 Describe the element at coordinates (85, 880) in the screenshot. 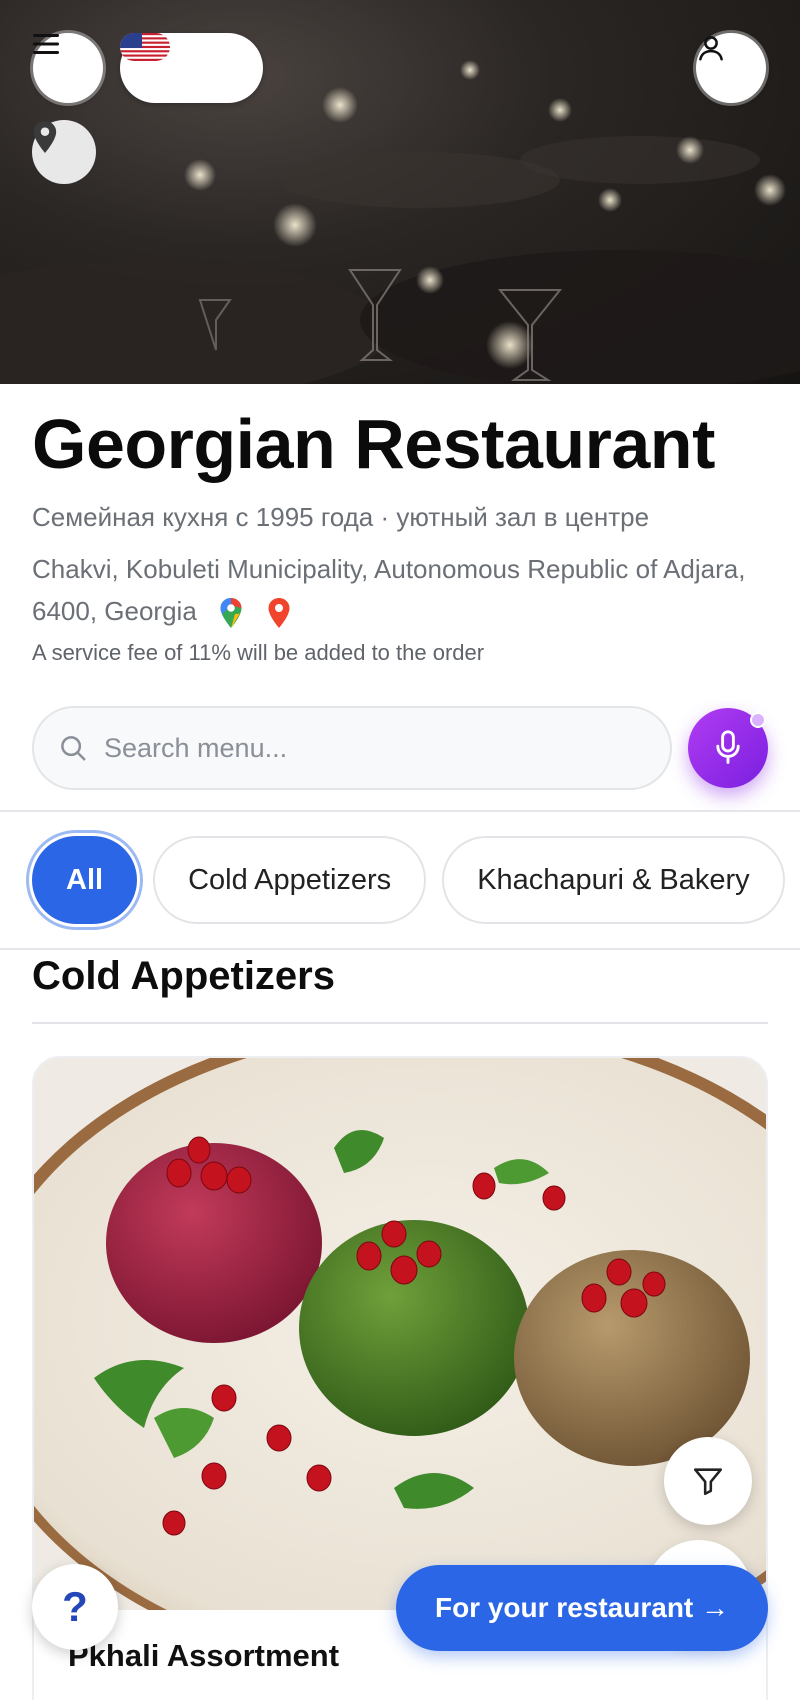

I see `category-chip-all: All` at that location.